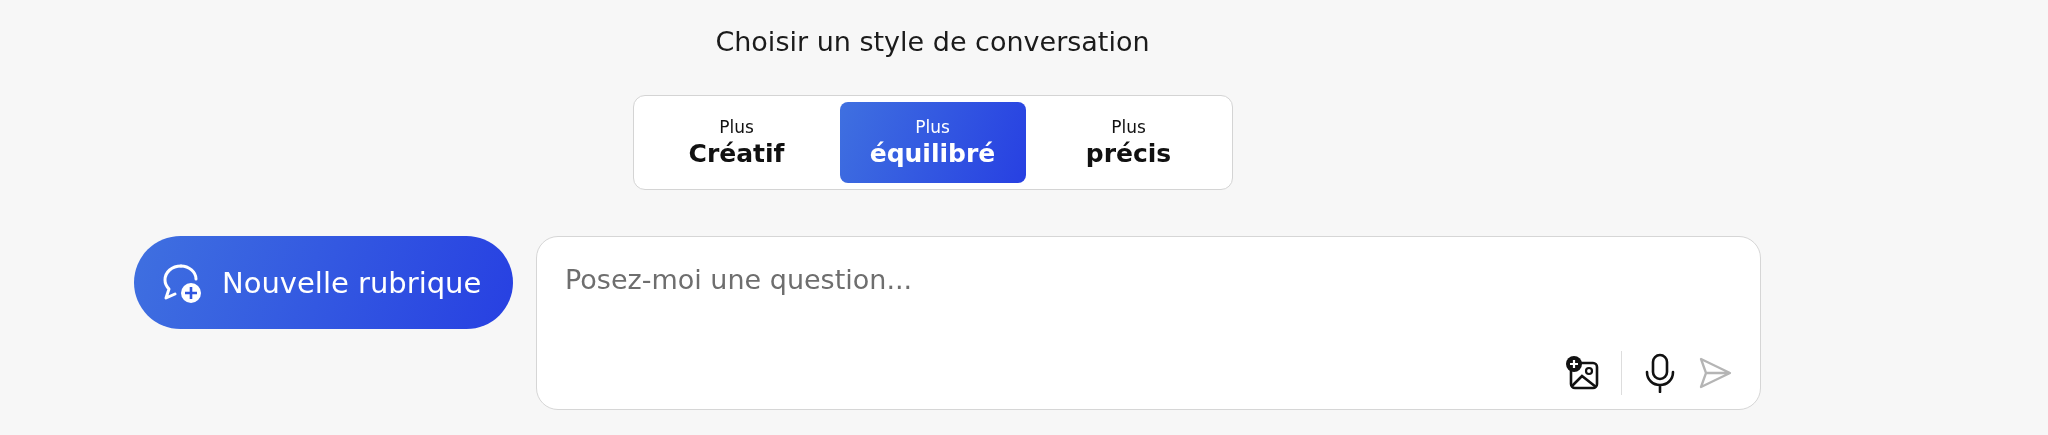  What do you see at coordinates (1128, 142) in the screenshot?
I see `style-tab: Plus précis` at bounding box center [1128, 142].